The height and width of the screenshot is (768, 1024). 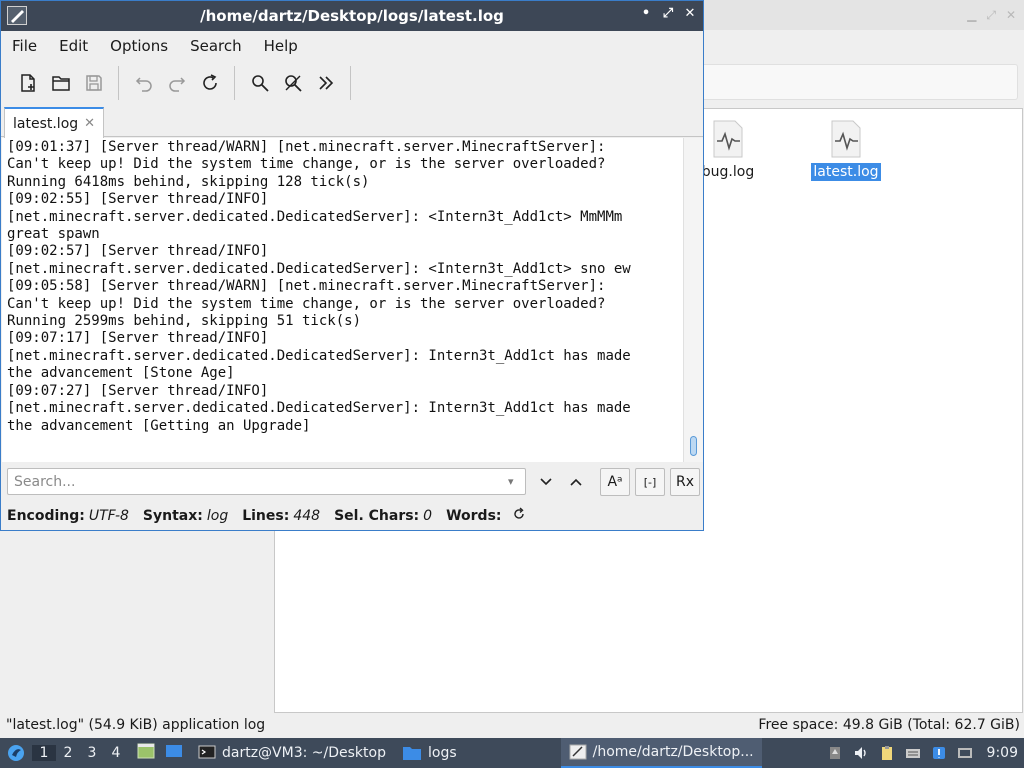 What do you see at coordinates (24, 46) in the screenshot?
I see `menu-file: File` at bounding box center [24, 46].